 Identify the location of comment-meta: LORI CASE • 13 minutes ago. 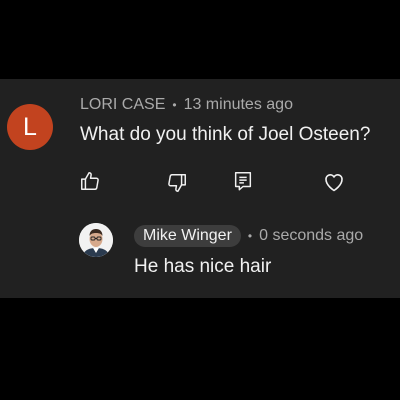
(186, 105).